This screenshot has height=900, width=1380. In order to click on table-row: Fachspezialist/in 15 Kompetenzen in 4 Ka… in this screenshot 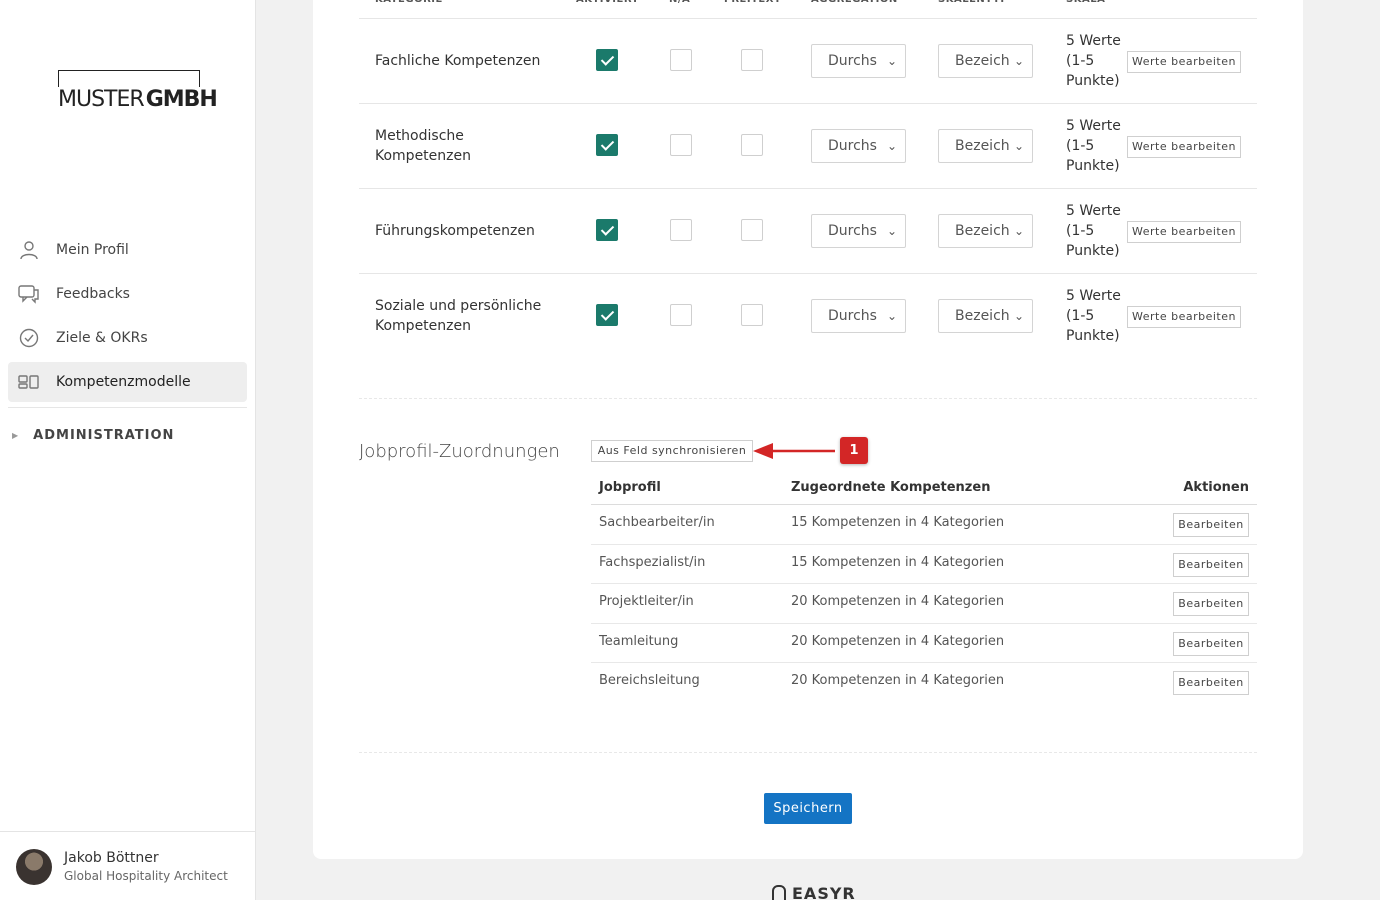, I will do `click(924, 564)`.